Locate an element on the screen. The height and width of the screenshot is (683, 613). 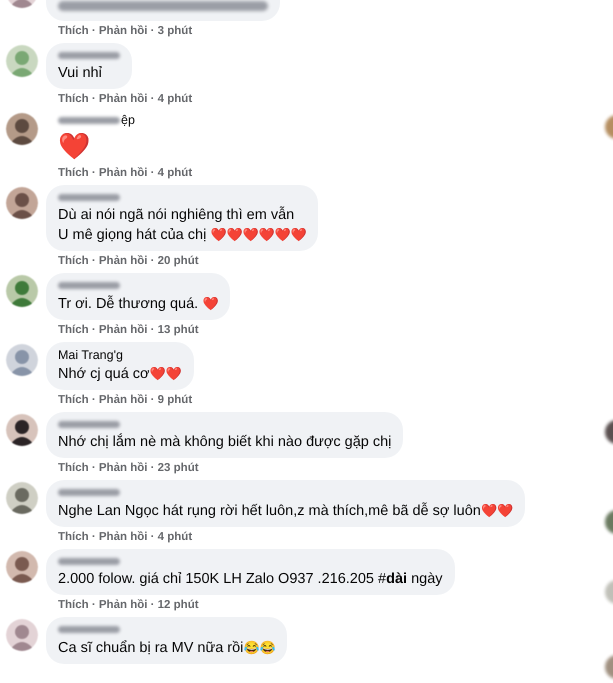
comment-actions: Thích · Phản hồi · 23 phút is located at coordinates (128, 468).